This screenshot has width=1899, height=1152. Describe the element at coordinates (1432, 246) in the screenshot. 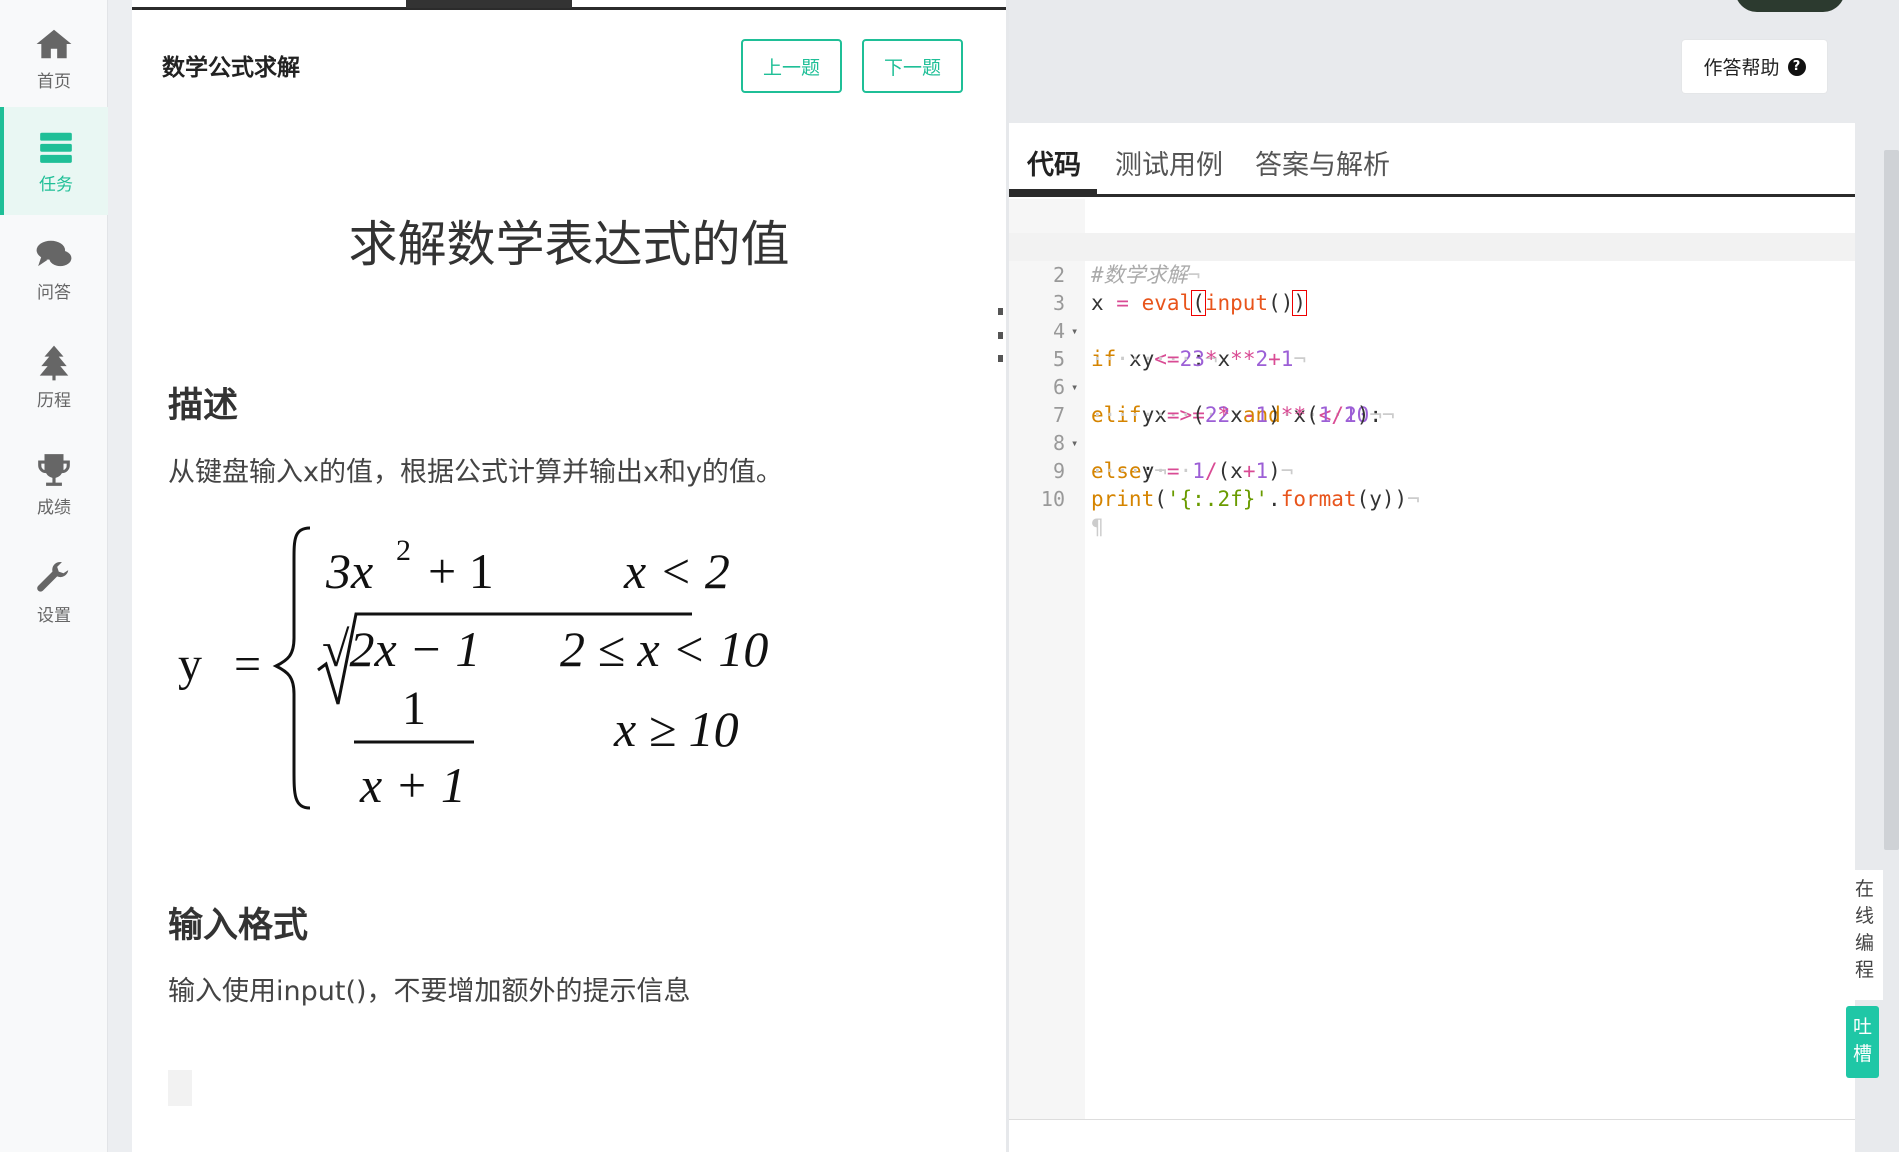

I see `code-line: 1 #数学求解¬` at that location.